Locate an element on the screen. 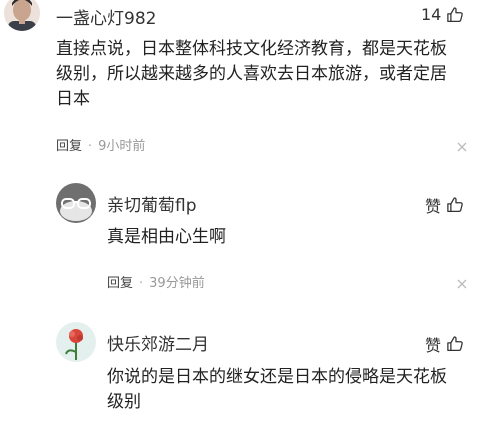 The width and height of the screenshot is (493, 424). reply-username: 亲切葡萄flp is located at coordinates (152, 203).